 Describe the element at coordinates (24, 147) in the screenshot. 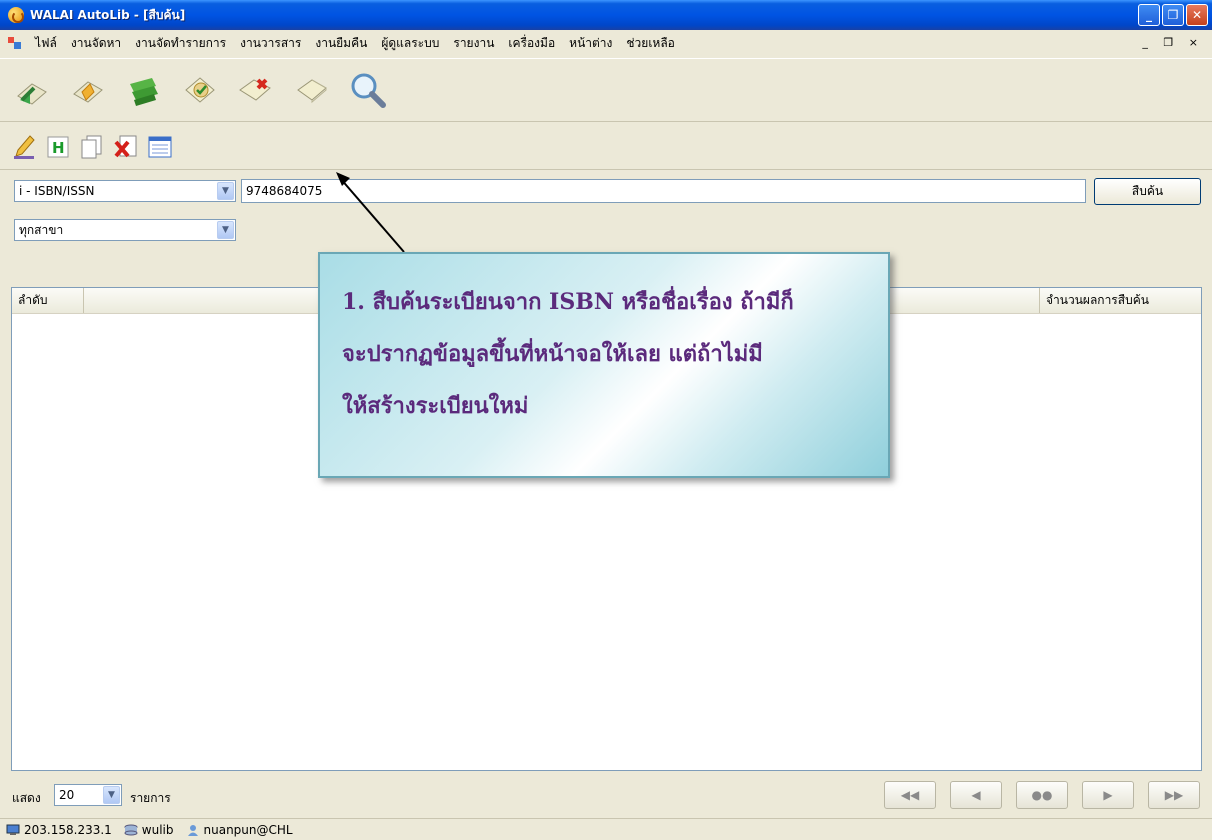

I see `edit-pencil-icon` at that location.